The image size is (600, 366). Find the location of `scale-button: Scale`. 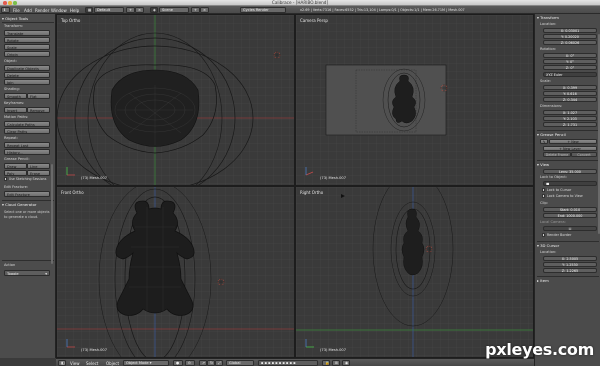

scale-button: Scale is located at coordinates (27, 47).